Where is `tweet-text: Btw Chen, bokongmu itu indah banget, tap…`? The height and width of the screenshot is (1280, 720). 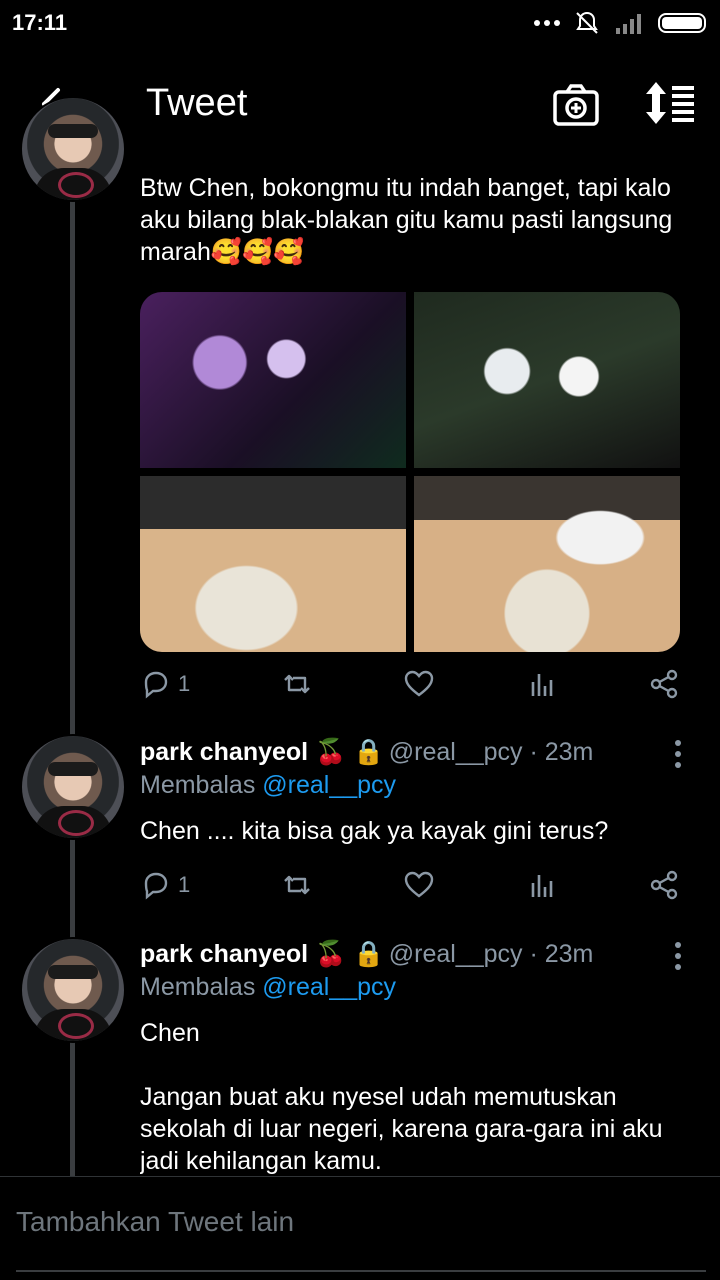
tweet-text: Btw Chen, bokongmu itu indah banget, tap… is located at coordinates (406, 220).